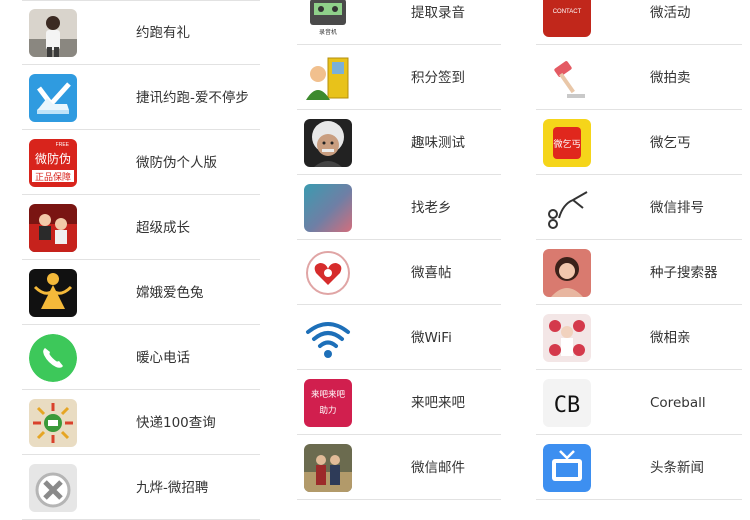 This screenshot has height=520, width=750. Describe the element at coordinates (170, 293) in the screenshot. I see `list-item-label: 嫦娥爱色兔` at that location.